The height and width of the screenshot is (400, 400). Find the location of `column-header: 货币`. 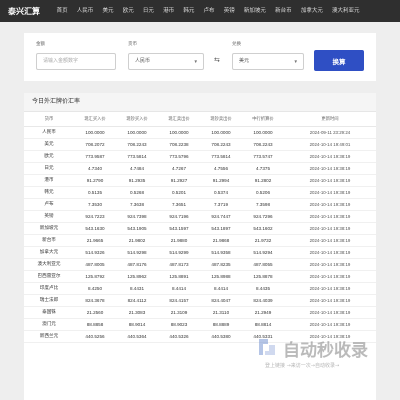

column-header: 货币 is located at coordinates (49, 119).